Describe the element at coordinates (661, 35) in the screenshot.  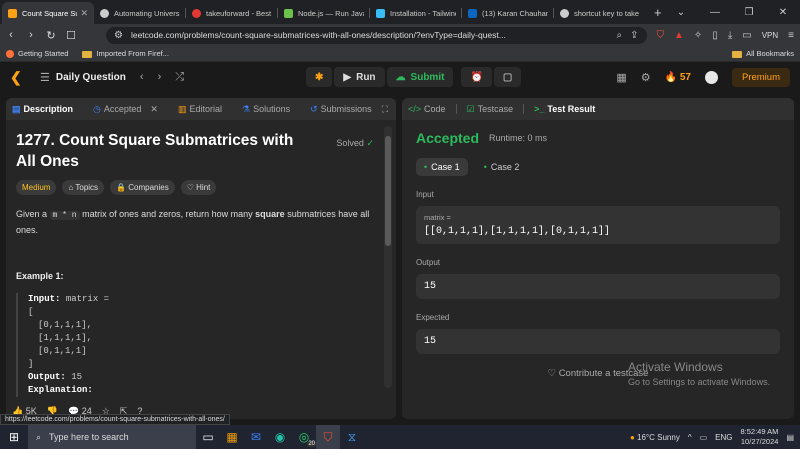
I see `brave-shield-icon: ⛉` at that location.